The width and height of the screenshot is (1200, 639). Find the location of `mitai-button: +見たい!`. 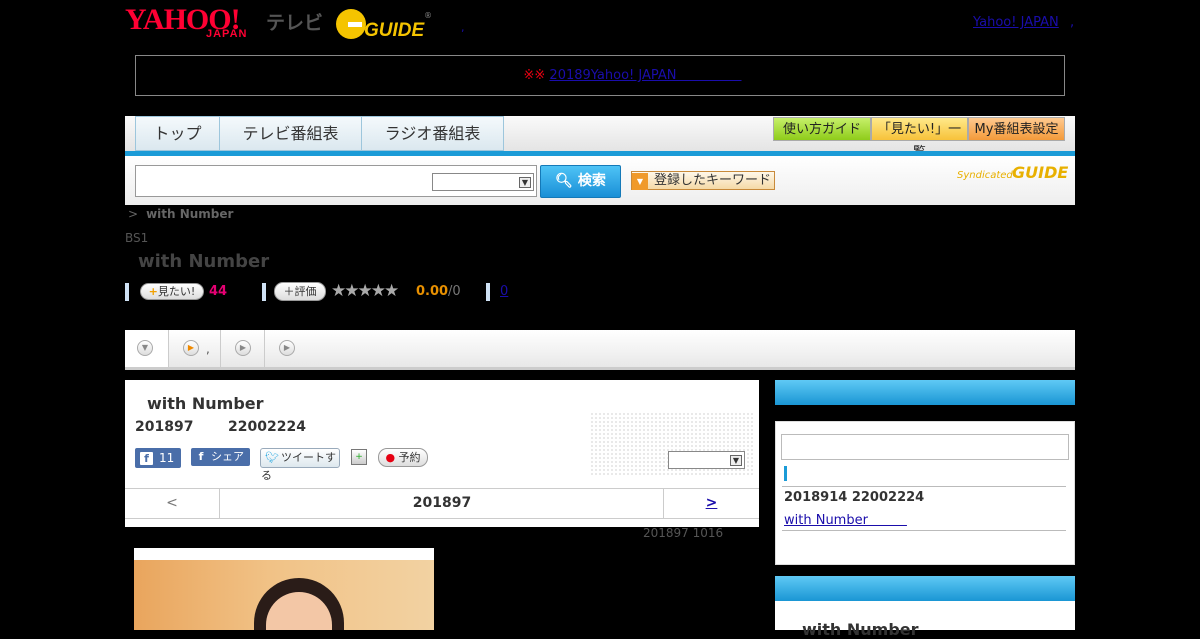

mitai-button: +見たい! is located at coordinates (172, 291).